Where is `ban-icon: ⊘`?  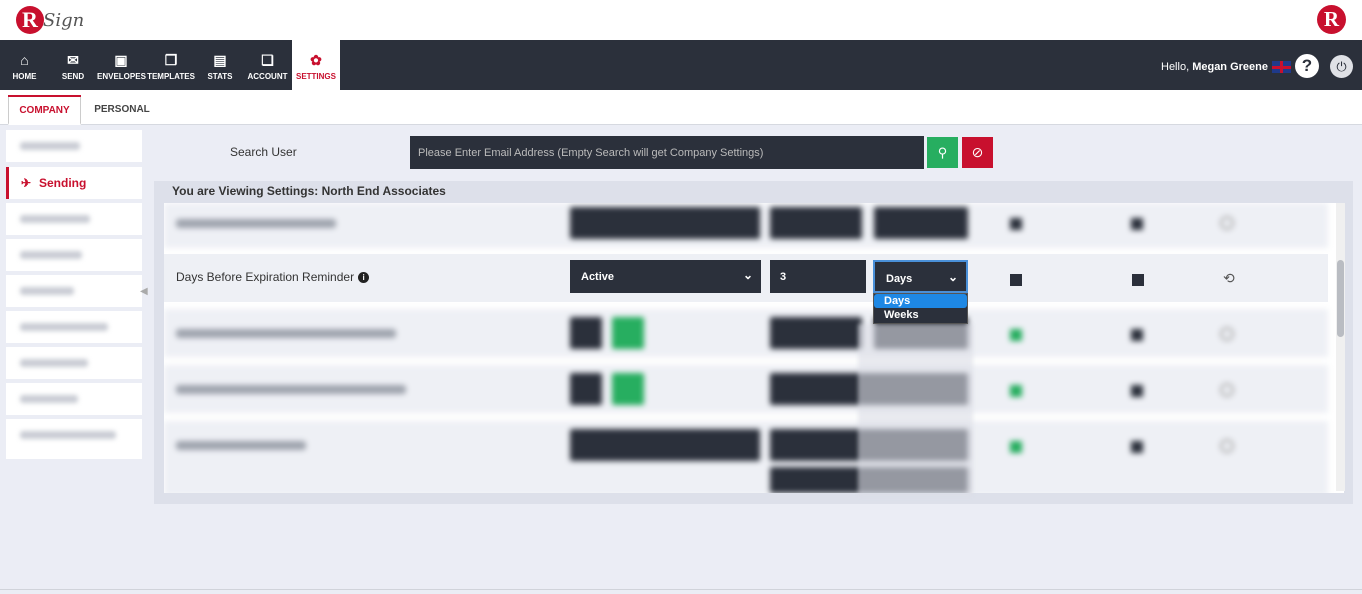 ban-icon: ⊘ is located at coordinates (977, 152).